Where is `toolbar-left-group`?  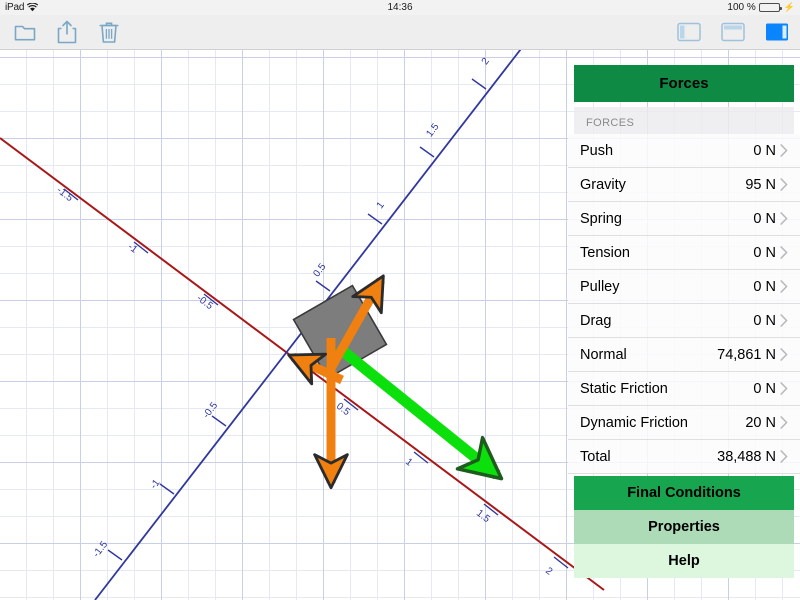 toolbar-left-group is located at coordinates (61, 32).